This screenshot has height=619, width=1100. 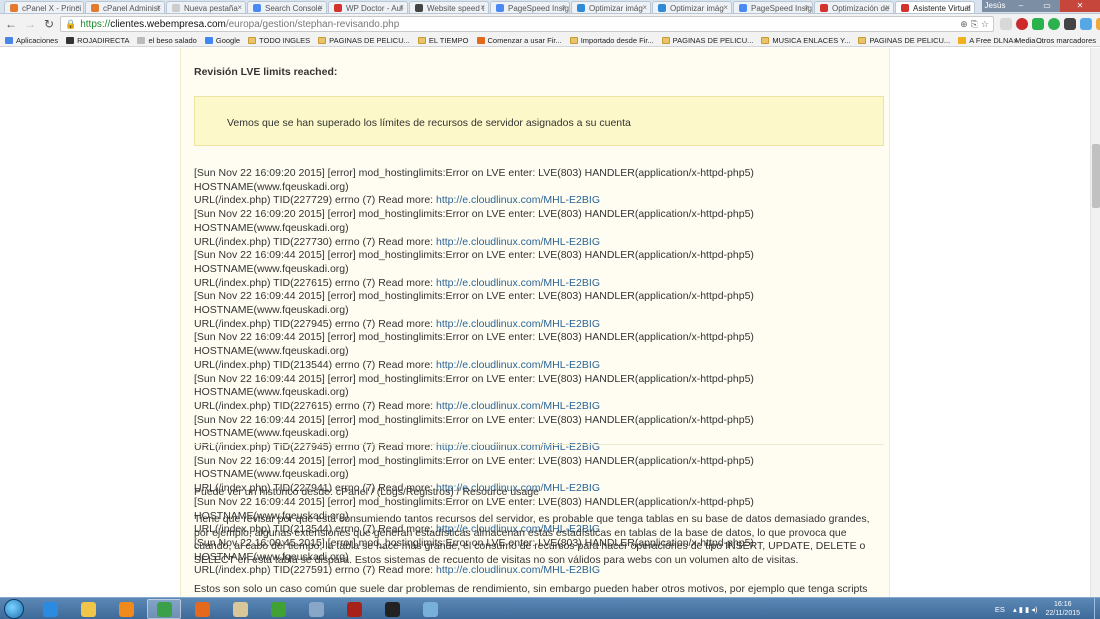 What do you see at coordinates (974, 24) in the screenshot?
I see `translate-icon: ⎘` at bounding box center [974, 24].